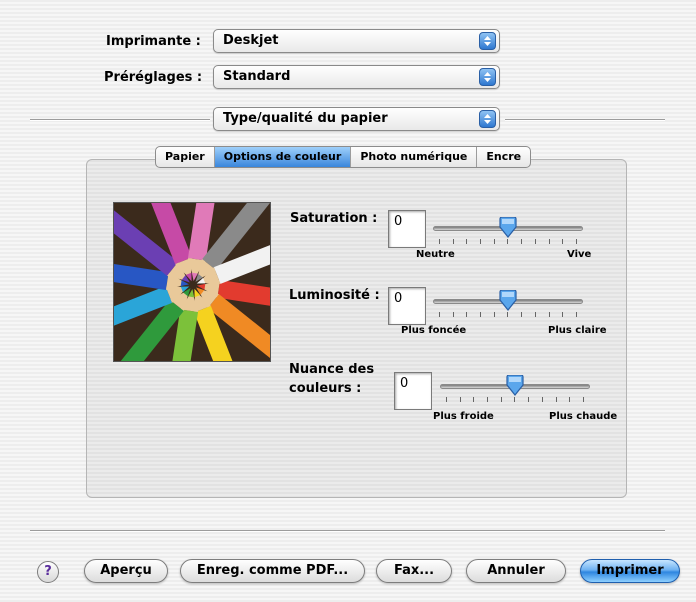  What do you see at coordinates (356, 41) in the screenshot?
I see `printer-popup: Deskjet` at bounding box center [356, 41].